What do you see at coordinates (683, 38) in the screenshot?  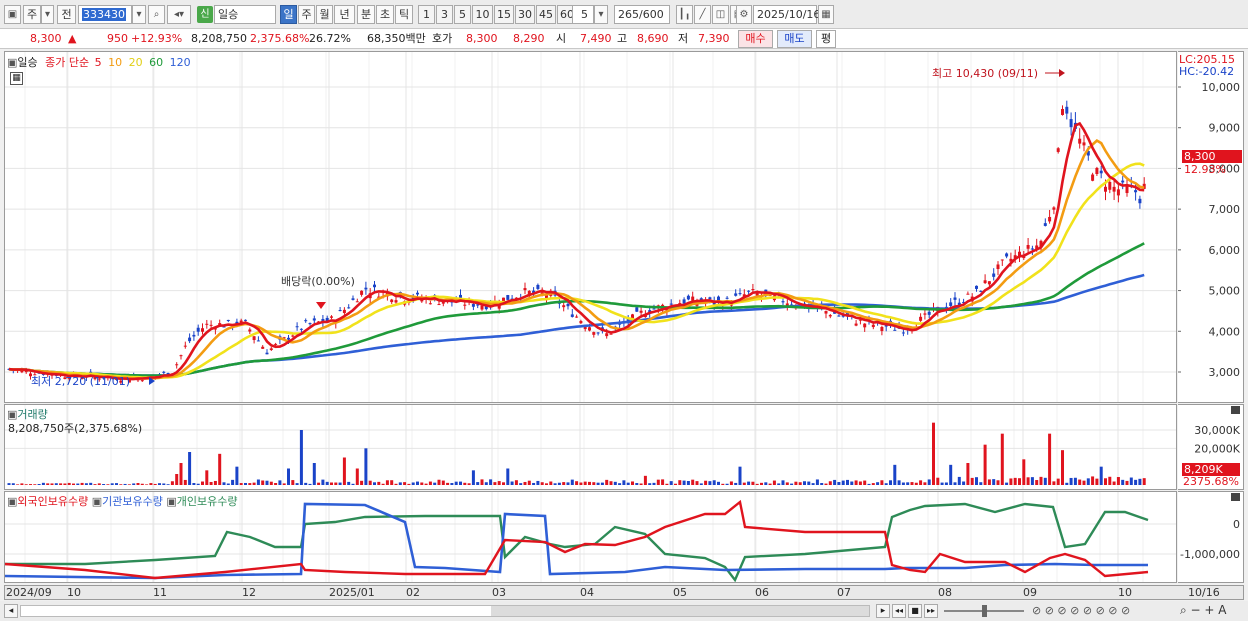 I see `low-label: 저` at bounding box center [683, 38].